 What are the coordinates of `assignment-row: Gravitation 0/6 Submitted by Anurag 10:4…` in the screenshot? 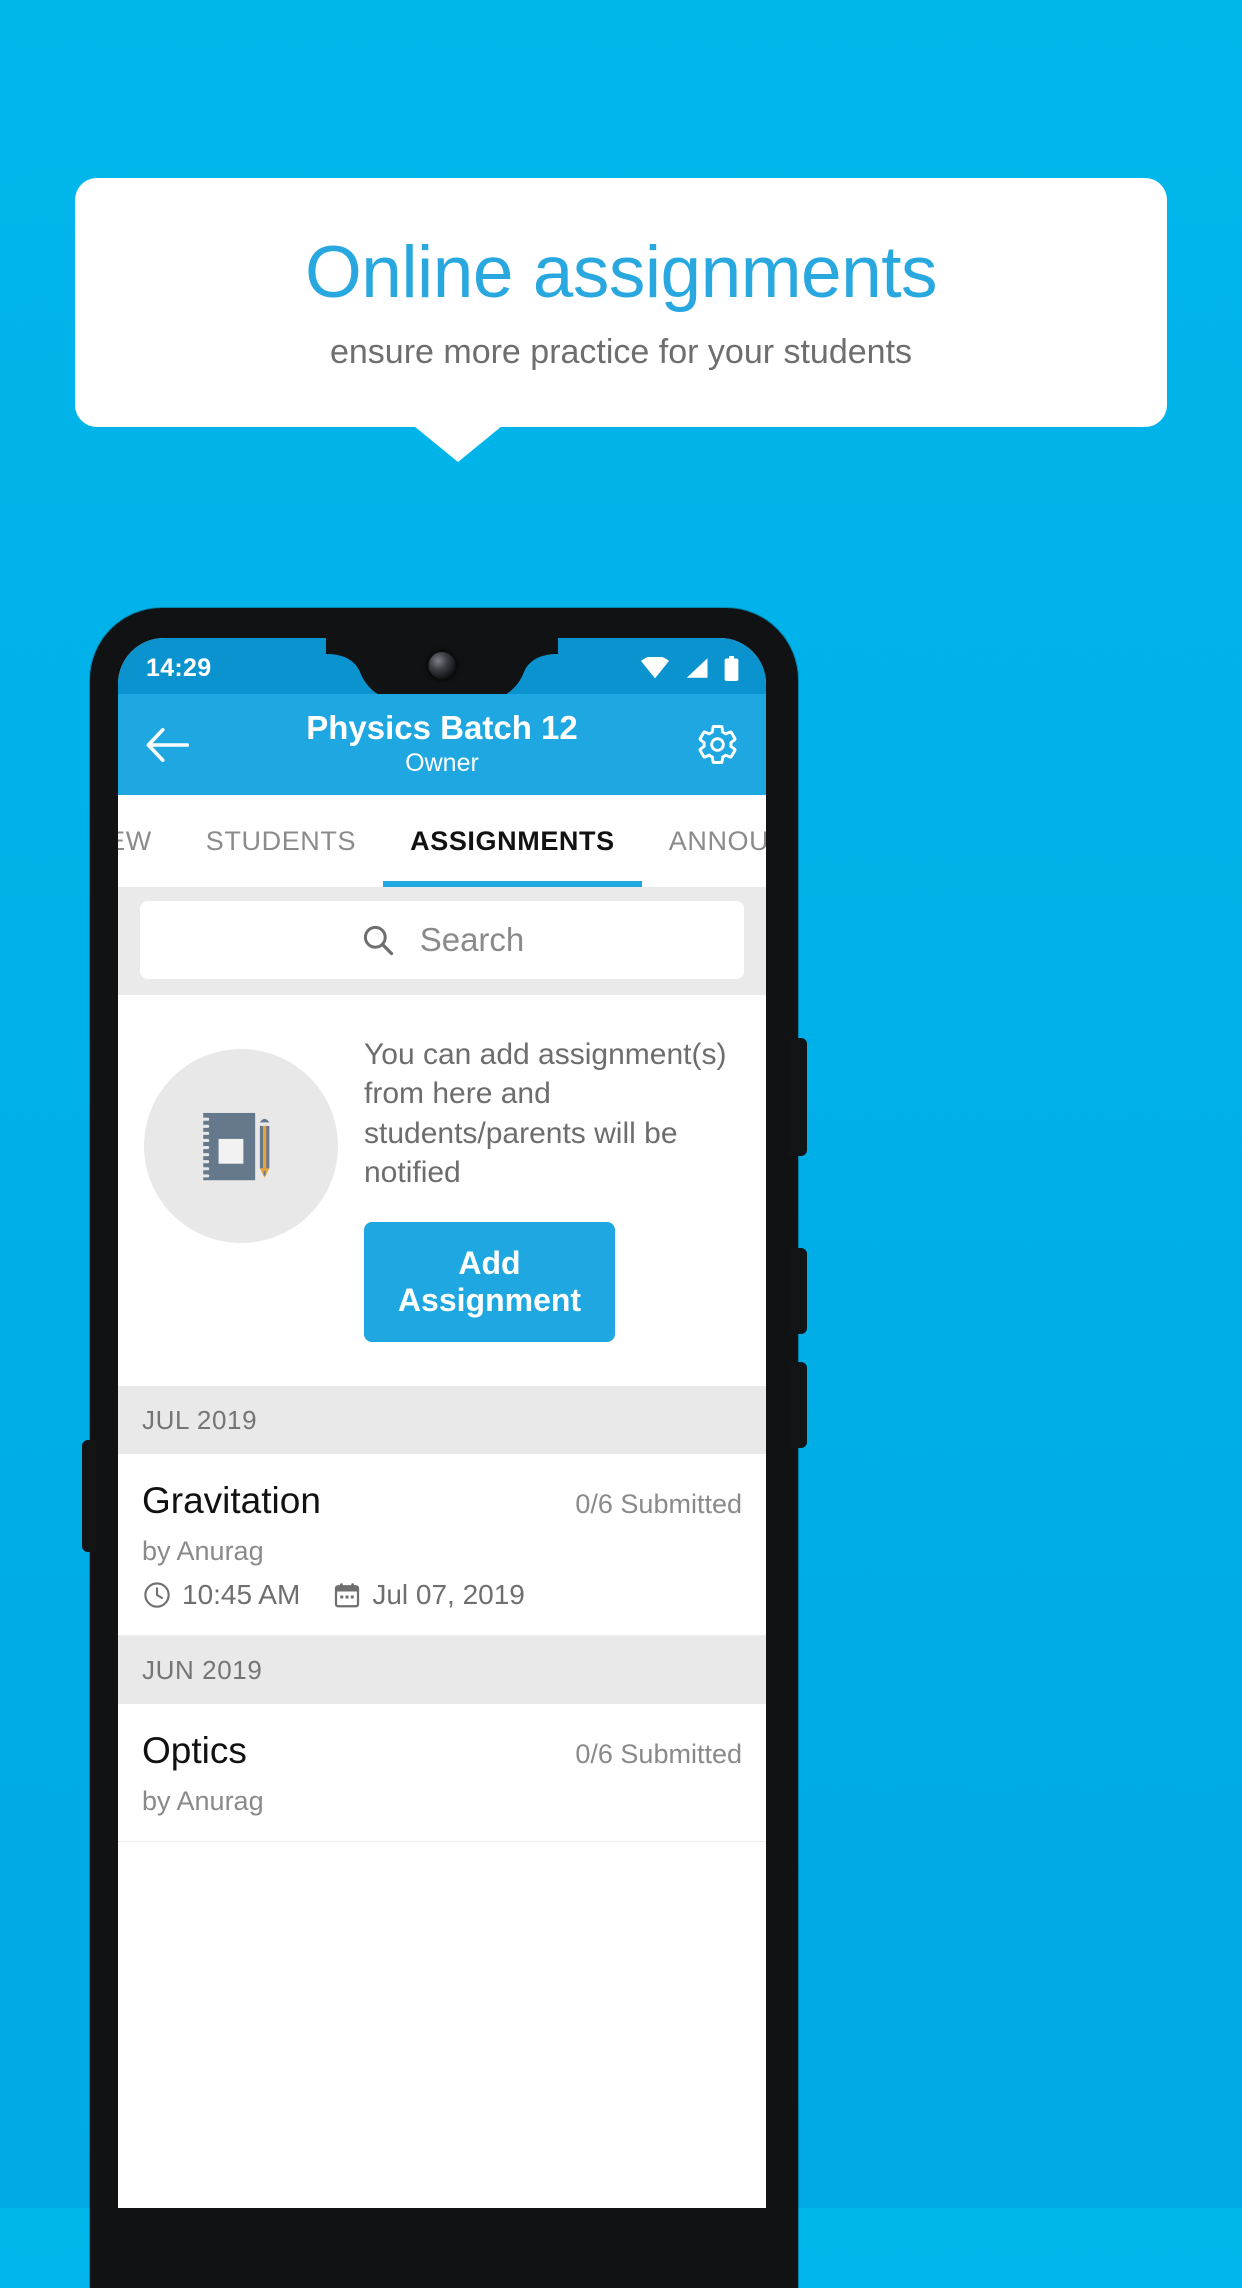 It's located at (442, 1545).